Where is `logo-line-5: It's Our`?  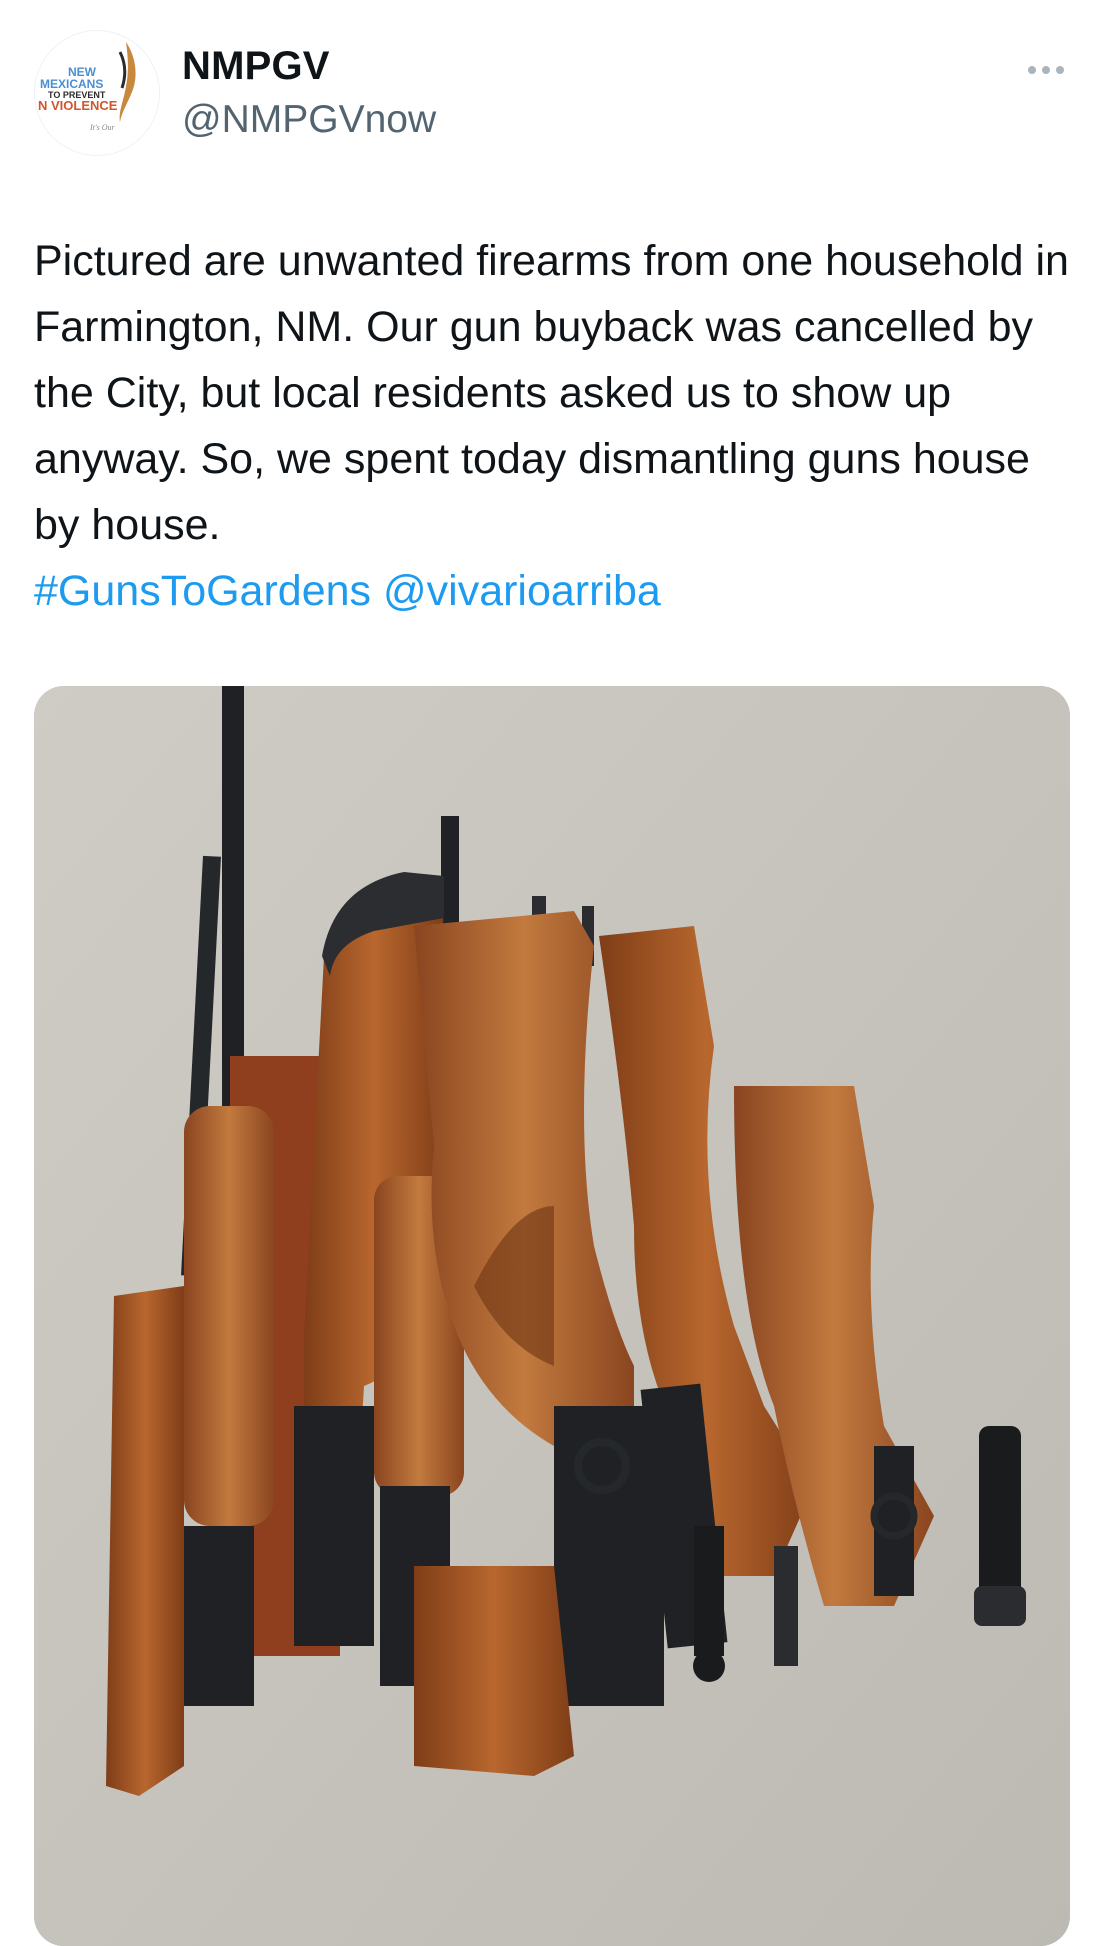
logo-line-5: It's Our is located at coordinates (102, 127).